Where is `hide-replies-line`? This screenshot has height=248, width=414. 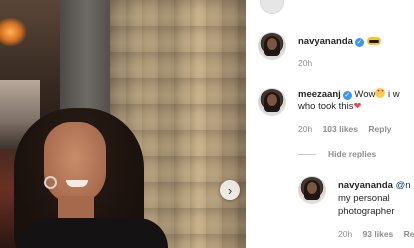
hide-replies-line is located at coordinates (307, 154).